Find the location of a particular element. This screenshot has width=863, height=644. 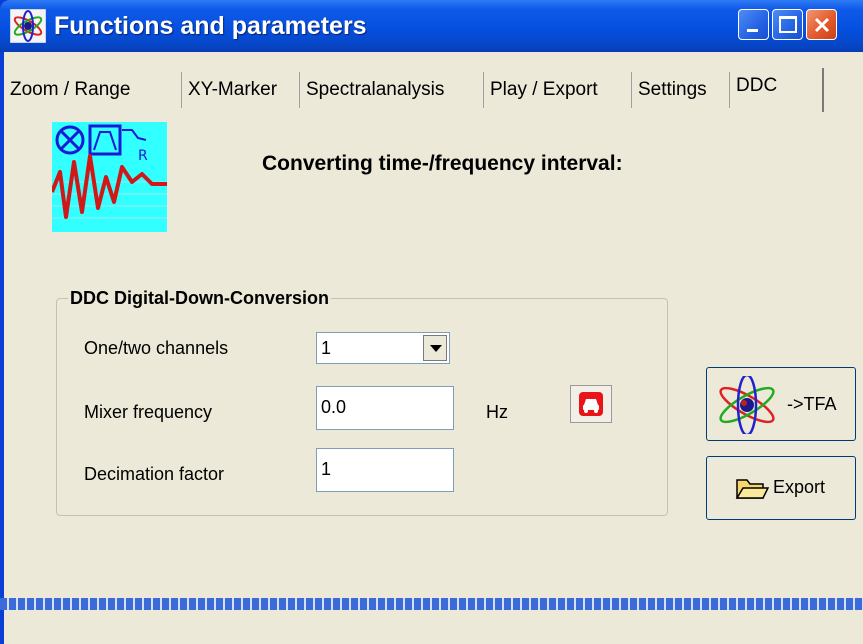

tfa-label: ->TFA is located at coordinates (812, 404).